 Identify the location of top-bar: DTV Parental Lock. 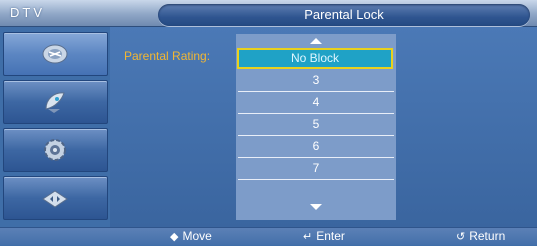
(268, 13).